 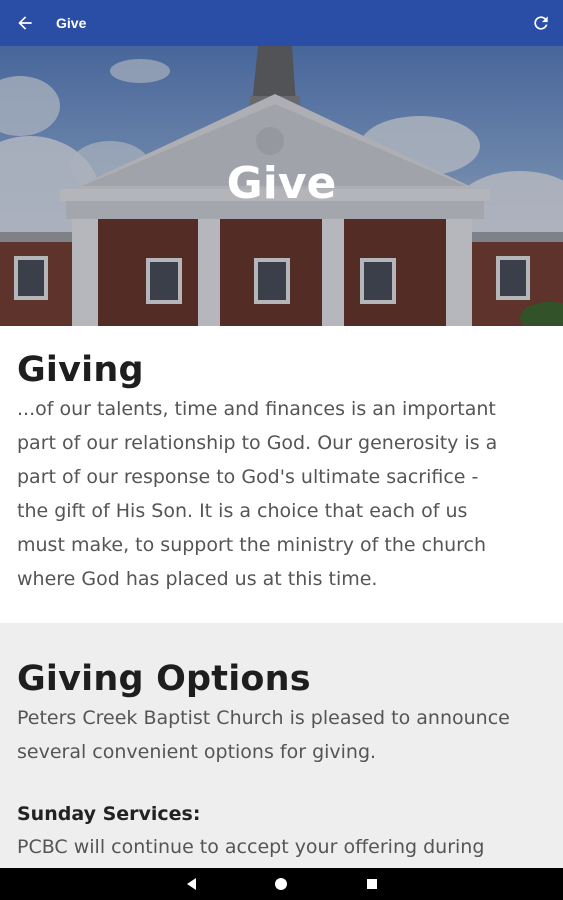 I want to click on giving-options-heading: Giving Options, so click(x=164, y=679).